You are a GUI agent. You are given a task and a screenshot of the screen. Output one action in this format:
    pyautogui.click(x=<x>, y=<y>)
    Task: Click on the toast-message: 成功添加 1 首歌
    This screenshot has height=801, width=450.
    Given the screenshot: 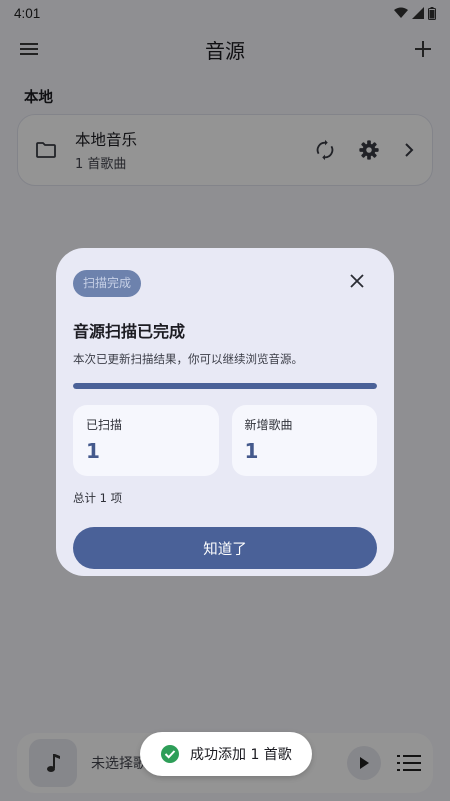 What is the action you would take?
    pyautogui.click(x=241, y=755)
    